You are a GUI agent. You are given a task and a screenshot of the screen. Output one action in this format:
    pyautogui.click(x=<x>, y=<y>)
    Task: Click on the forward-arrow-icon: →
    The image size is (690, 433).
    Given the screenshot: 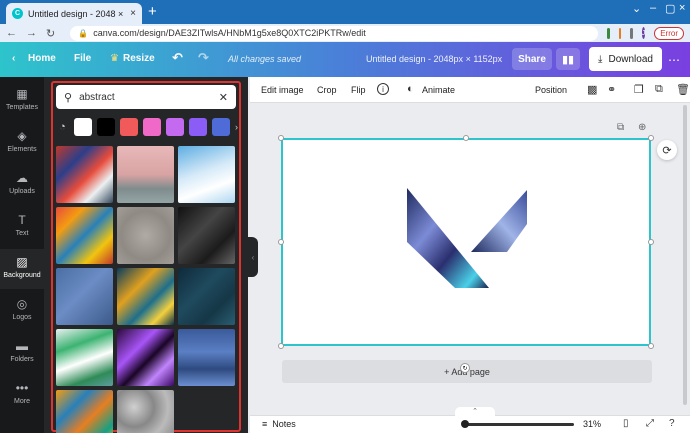 What is the action you would take?
    pyautogui.click(x=31, y=33)
    